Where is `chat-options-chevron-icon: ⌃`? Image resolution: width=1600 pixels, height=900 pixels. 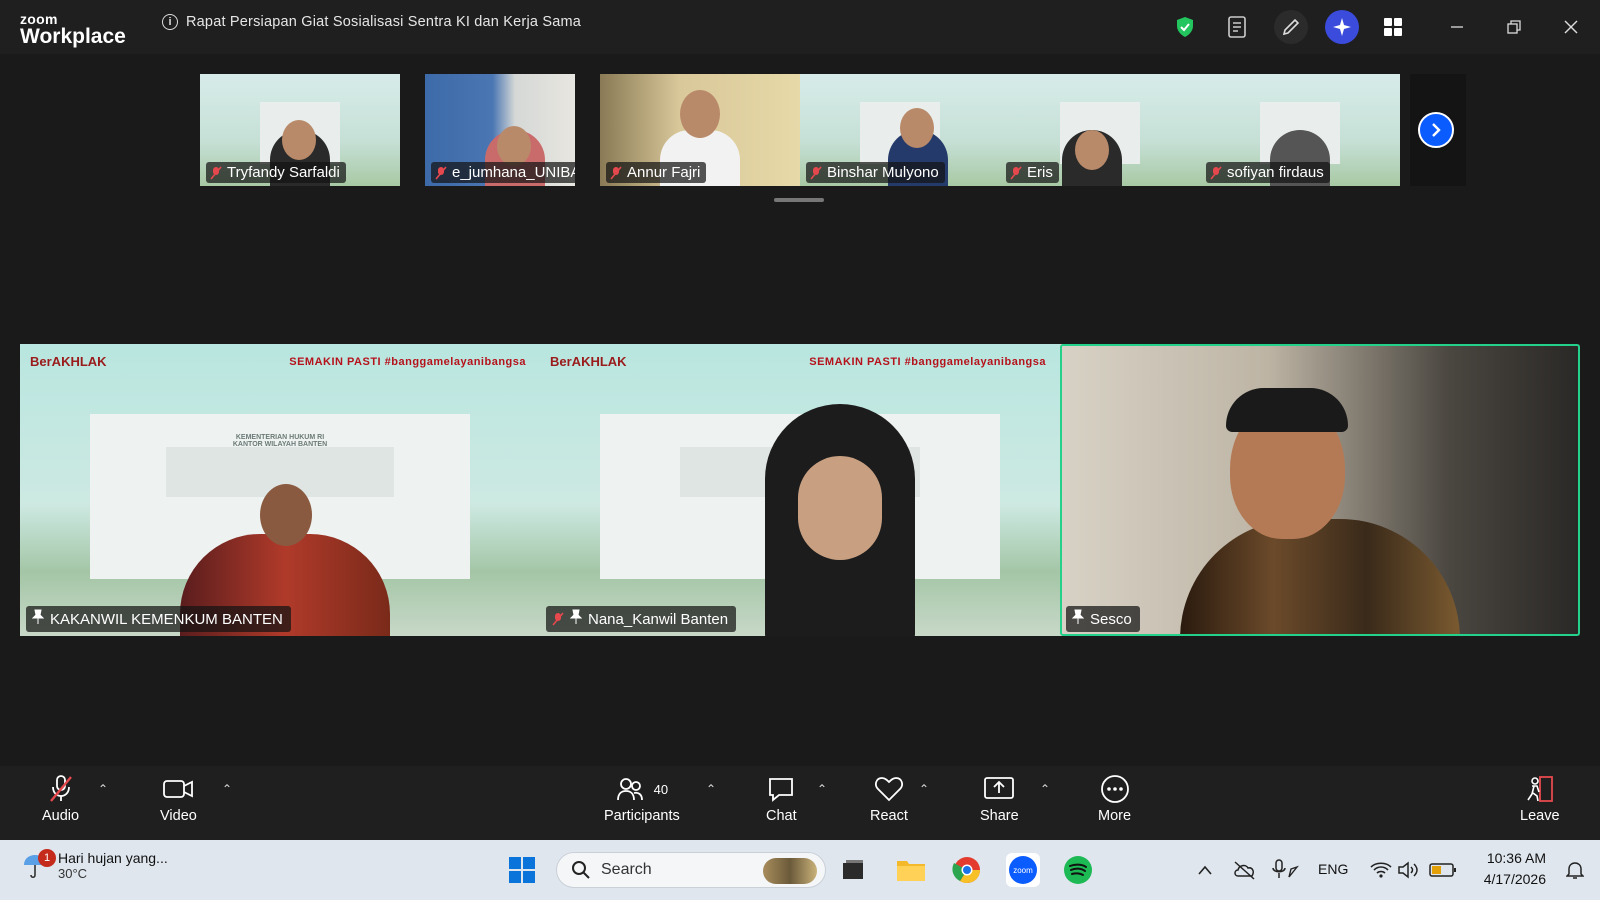 chat-options-chevron-icon: ⌃ is located at coordinates (822, 789).